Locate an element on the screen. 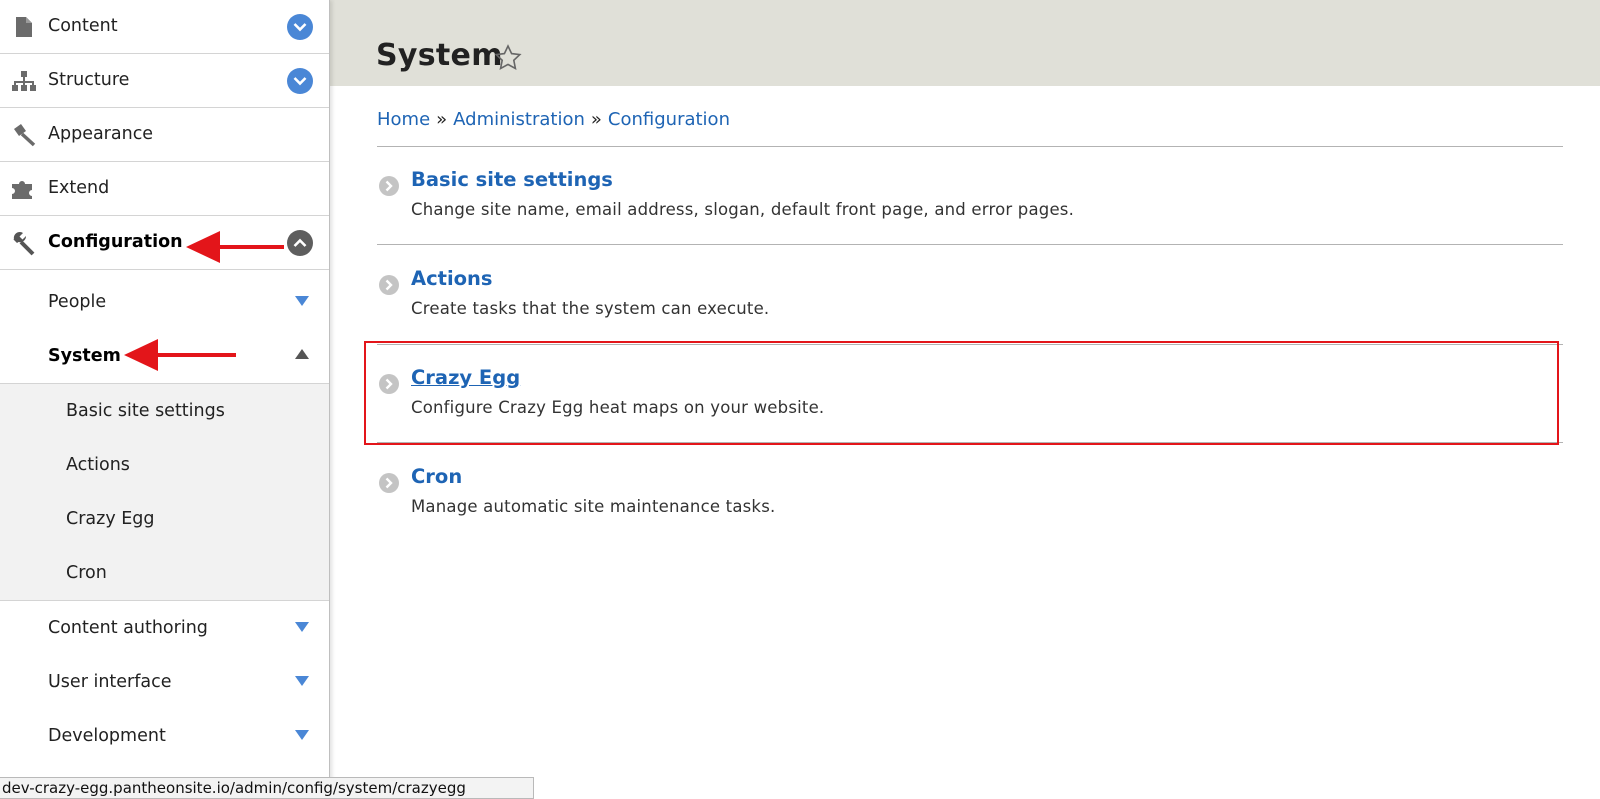 This screenshot has width=1600, height=799. wrench-icon is located at coordinates (24, 243).